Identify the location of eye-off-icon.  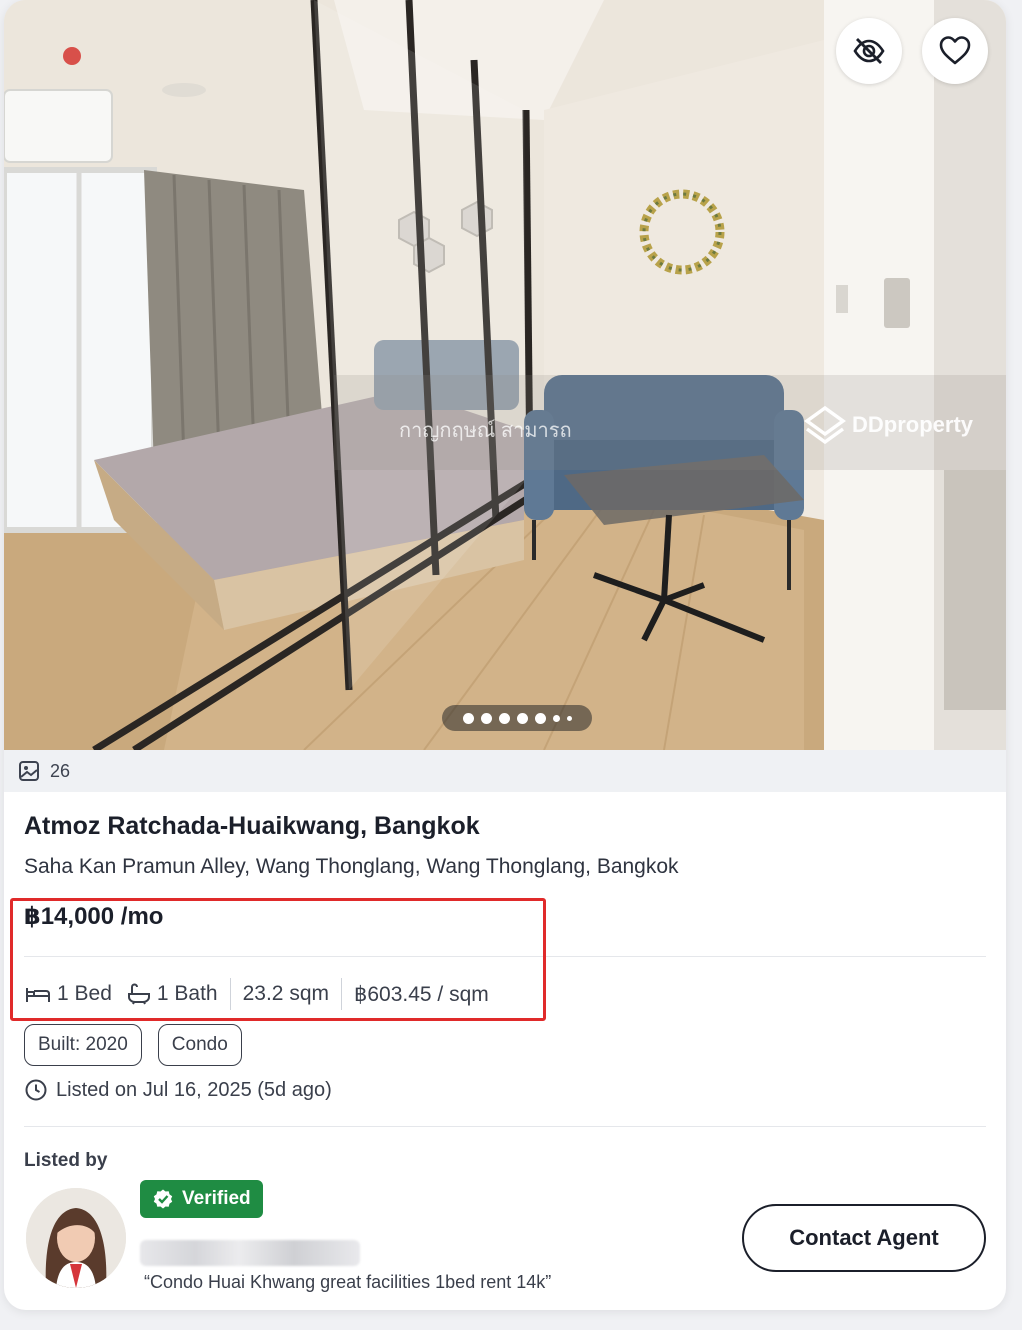
(869, 51).